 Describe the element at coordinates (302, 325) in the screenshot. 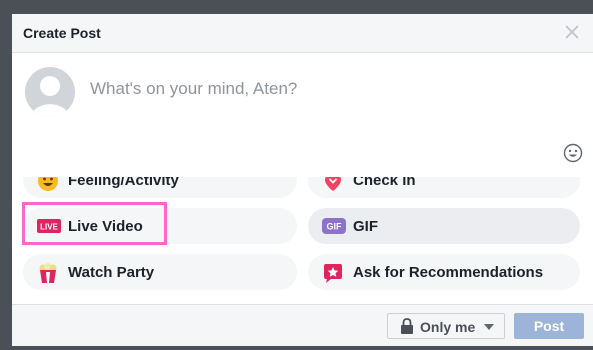

I see `dialog-footer: Only me Post` at that location.